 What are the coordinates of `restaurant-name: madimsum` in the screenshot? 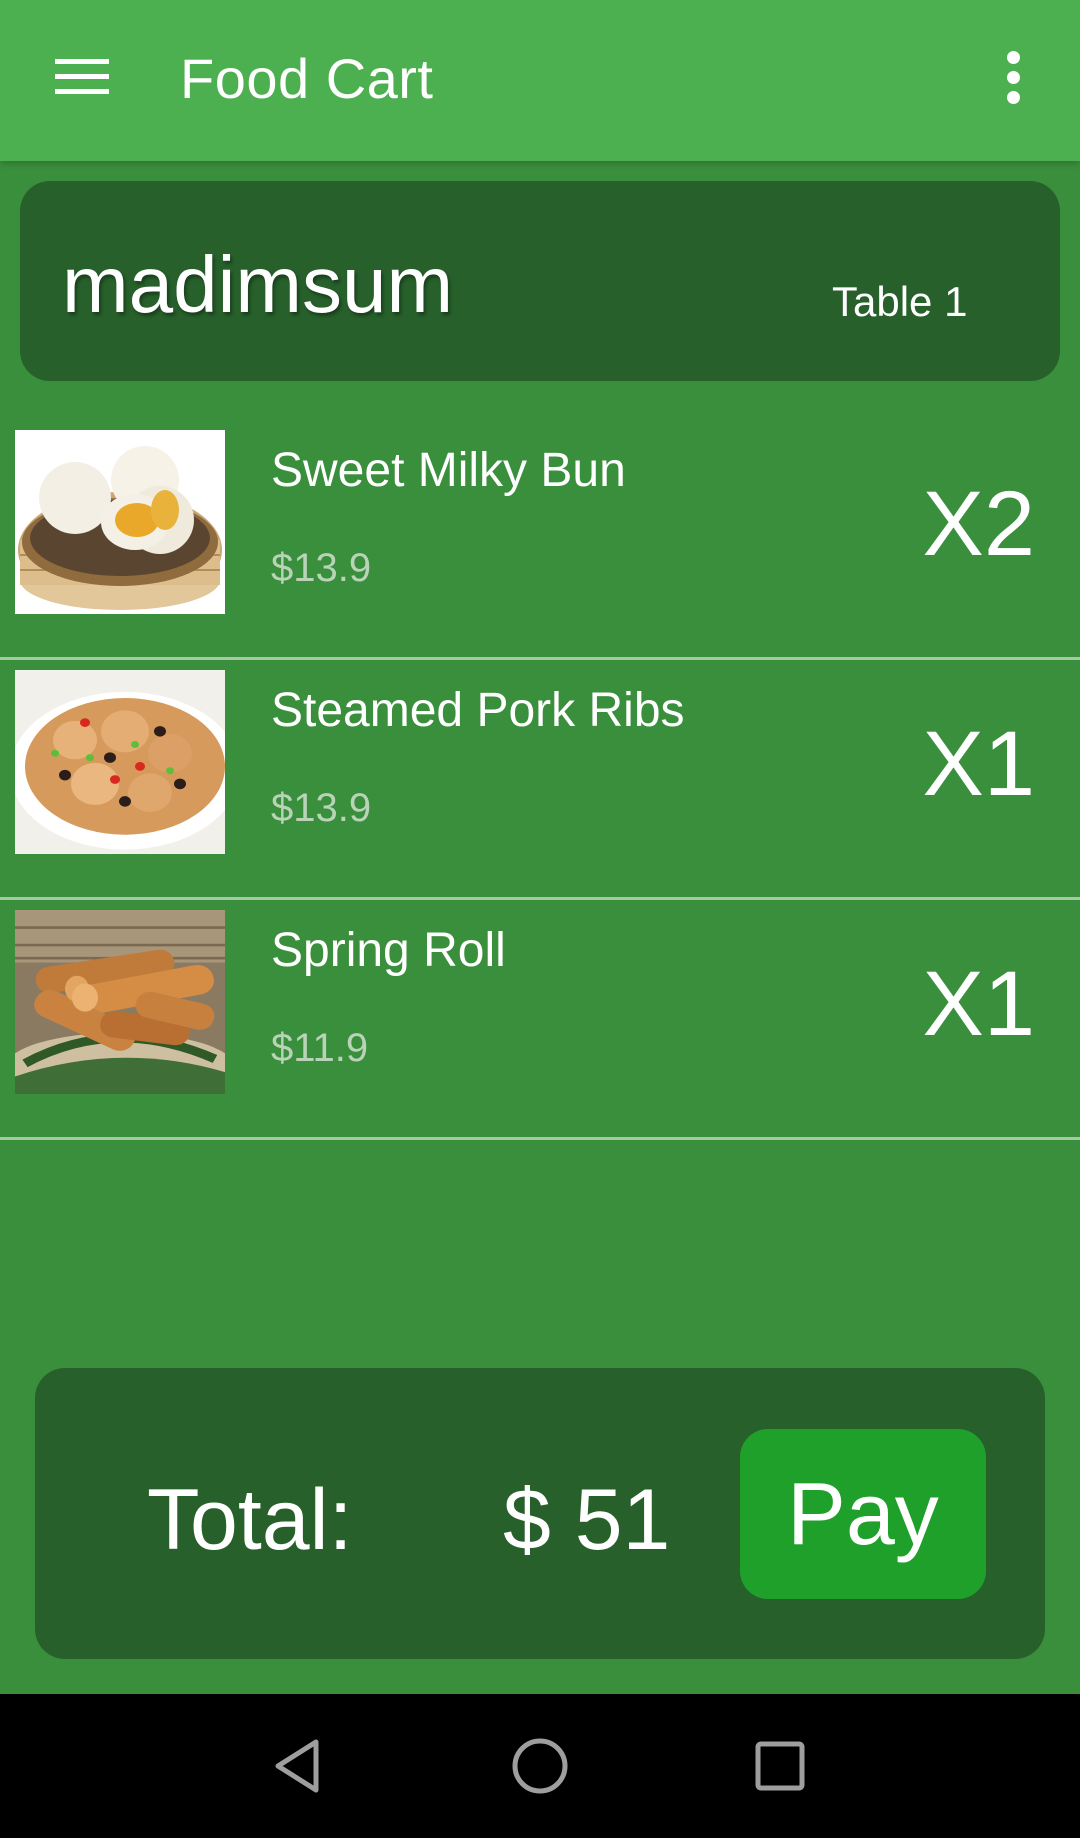 It's located at (258, 284).